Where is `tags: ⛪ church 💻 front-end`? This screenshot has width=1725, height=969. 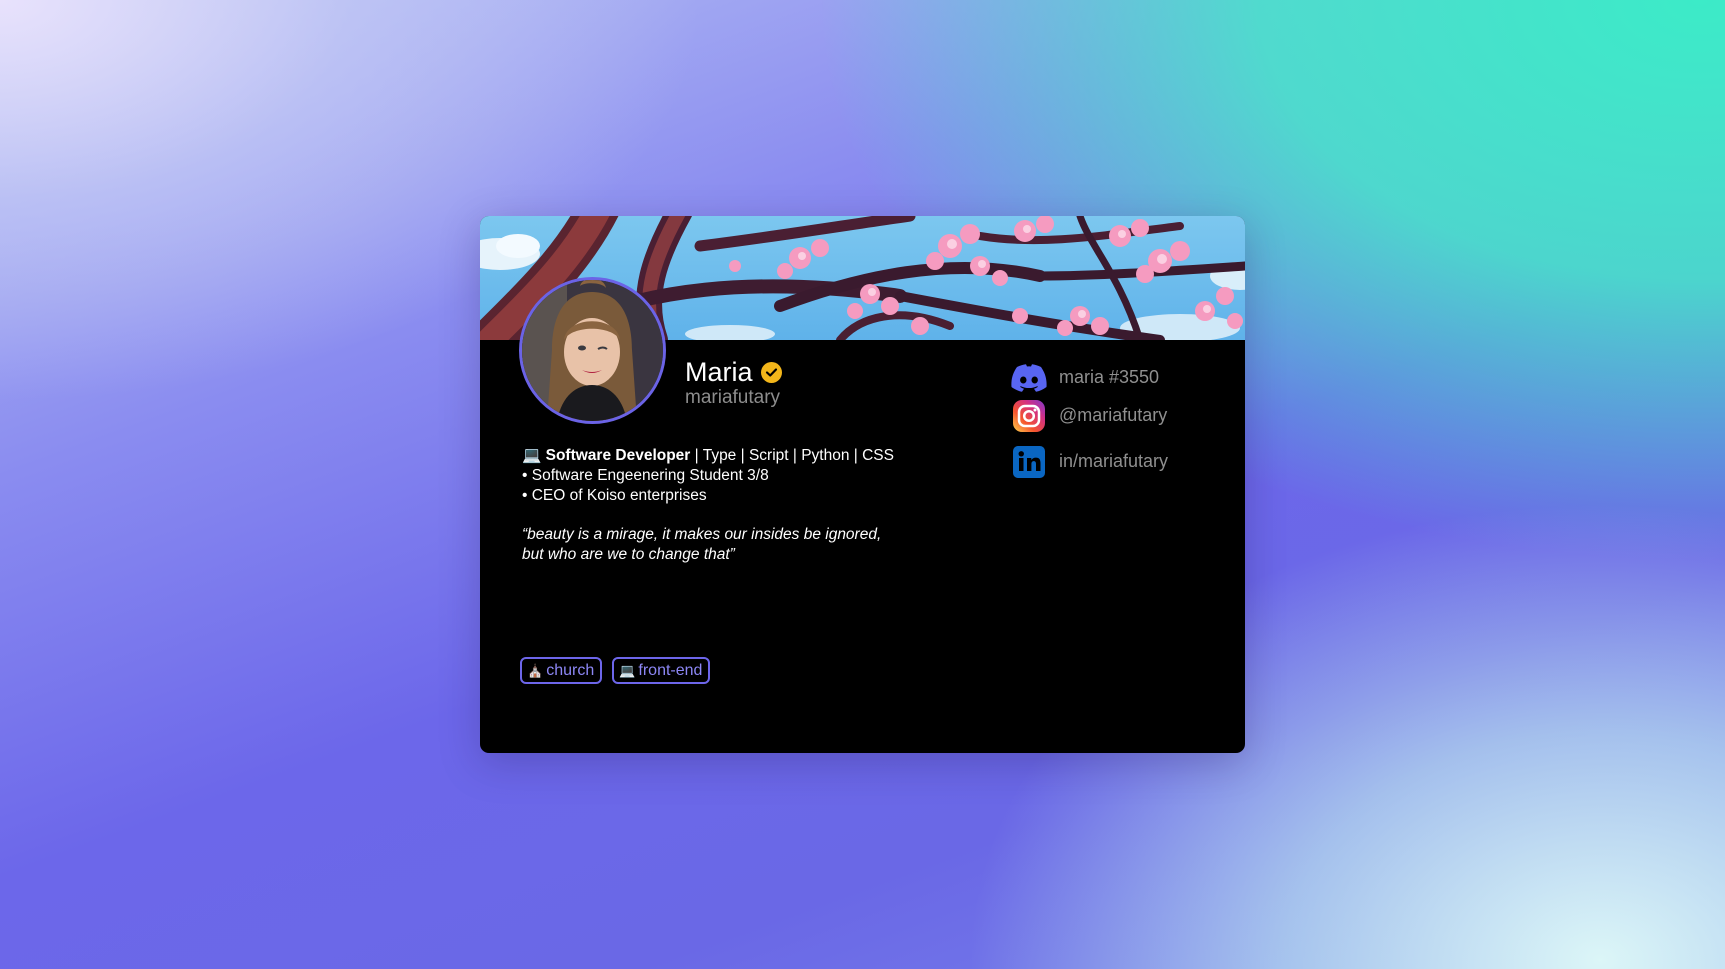 tags: ⛪ church 💻 front-end is located at coordinates (615, 670).